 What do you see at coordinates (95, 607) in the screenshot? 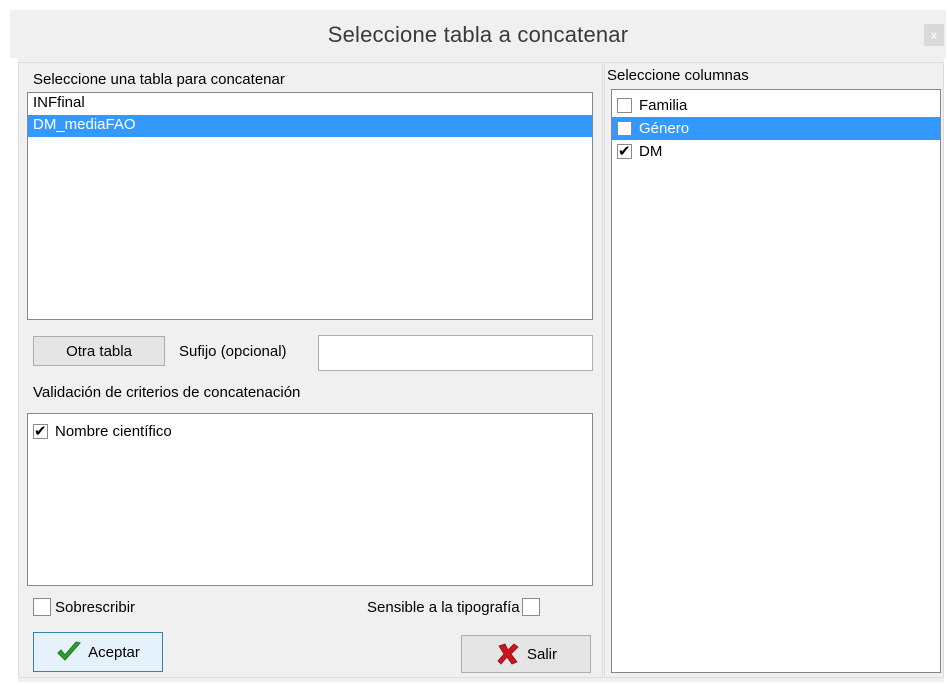
I see `overwrite-label: Sobrescribir` at bounding box center [95, 607].